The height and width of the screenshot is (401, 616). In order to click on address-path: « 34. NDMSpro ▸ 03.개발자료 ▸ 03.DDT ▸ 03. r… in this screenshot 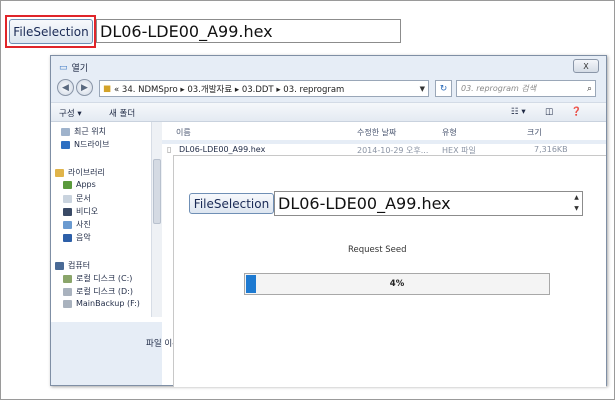, I will do `click(229, 89)`.